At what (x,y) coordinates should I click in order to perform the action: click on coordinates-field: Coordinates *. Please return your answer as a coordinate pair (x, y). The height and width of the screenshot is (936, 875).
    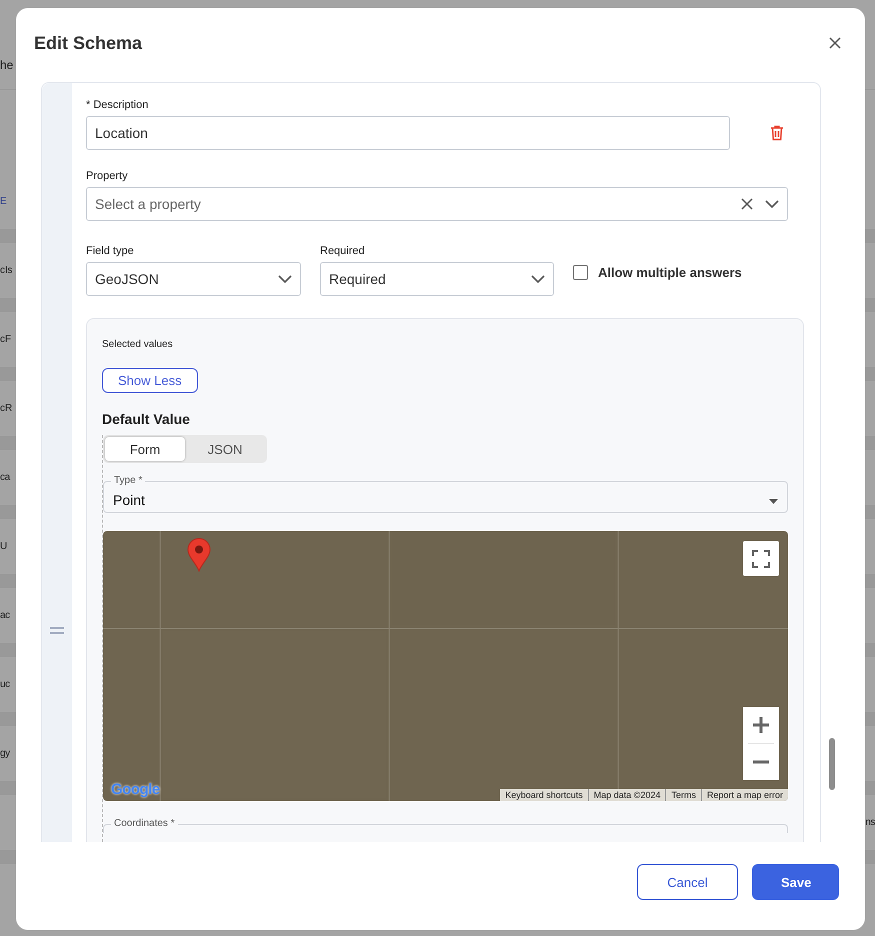
    Looking at the image, I should click on (445, 825).